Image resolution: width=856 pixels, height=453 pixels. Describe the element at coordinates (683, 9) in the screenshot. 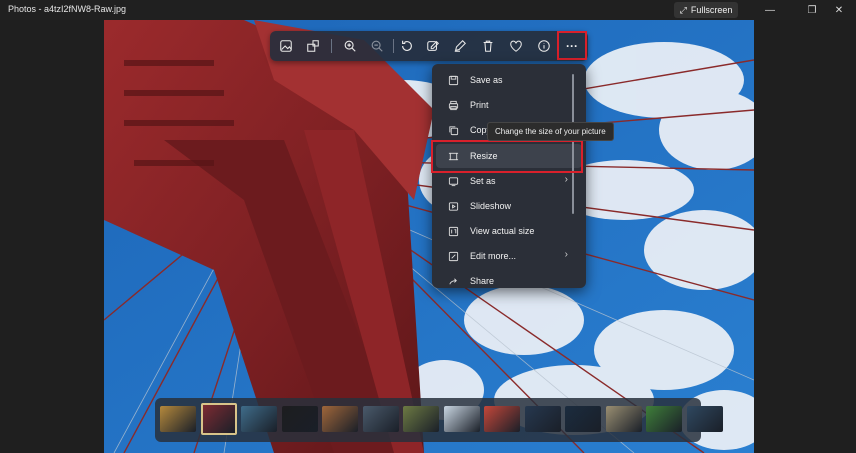

I see `fullscreen-icon: ⤢` at that location.